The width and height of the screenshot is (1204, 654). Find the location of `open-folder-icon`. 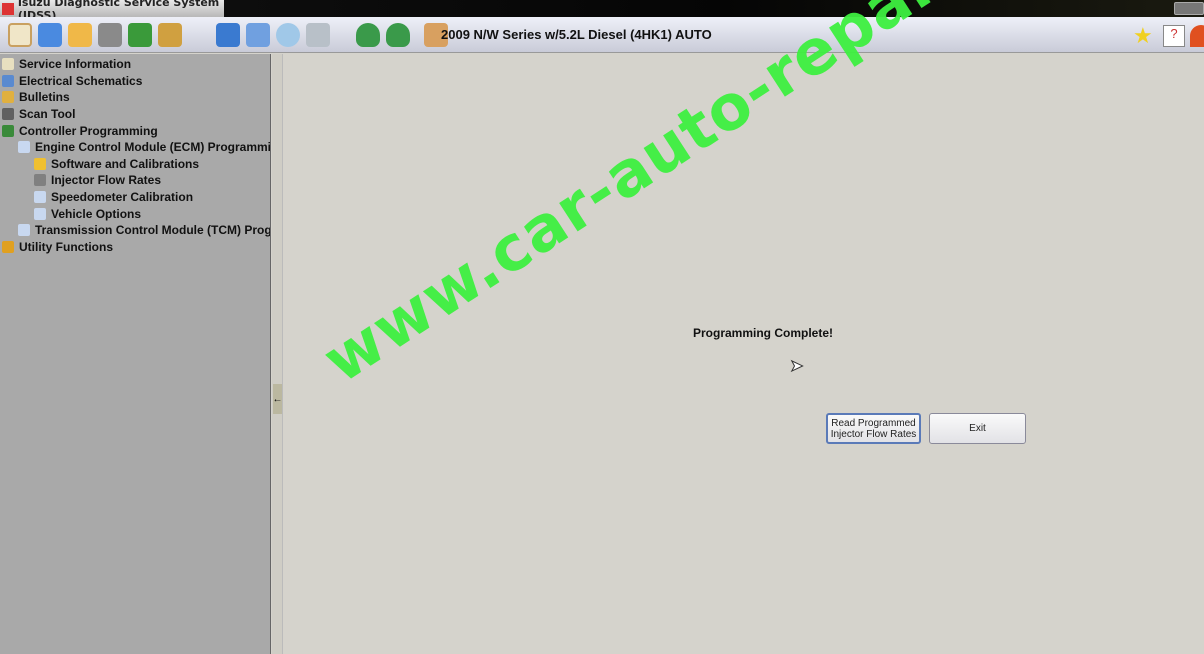

open-folder-icon is located at coordinates (228, 34).